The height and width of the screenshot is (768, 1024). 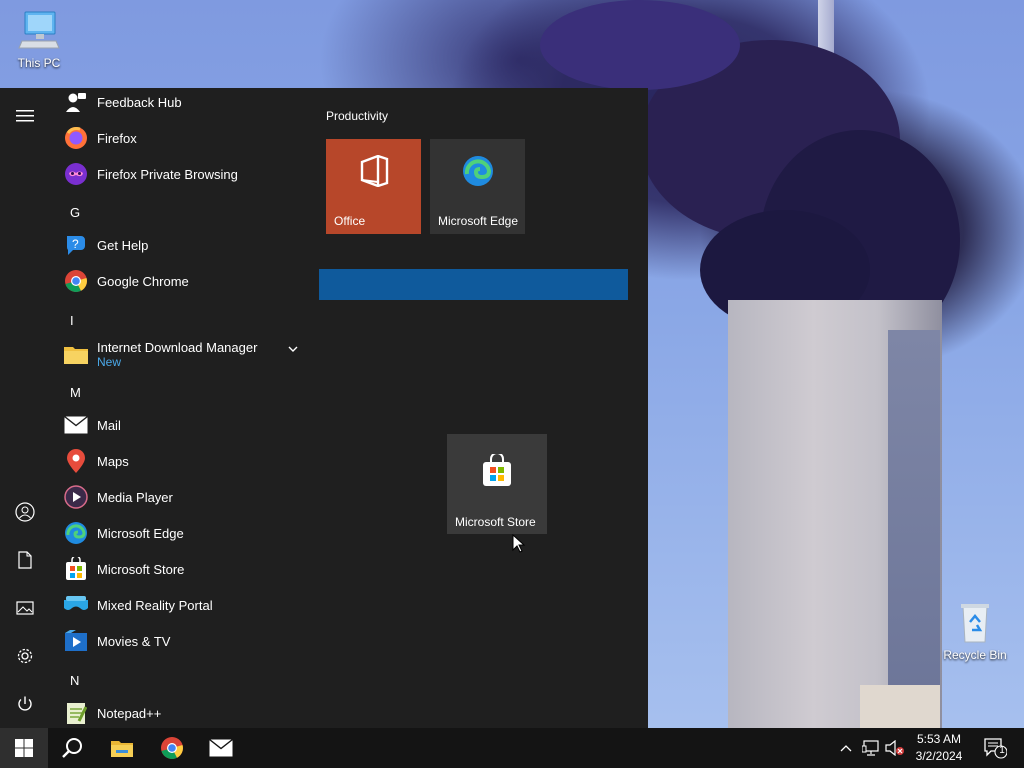 I want to click on office-icon, so click(x=374, y=171).